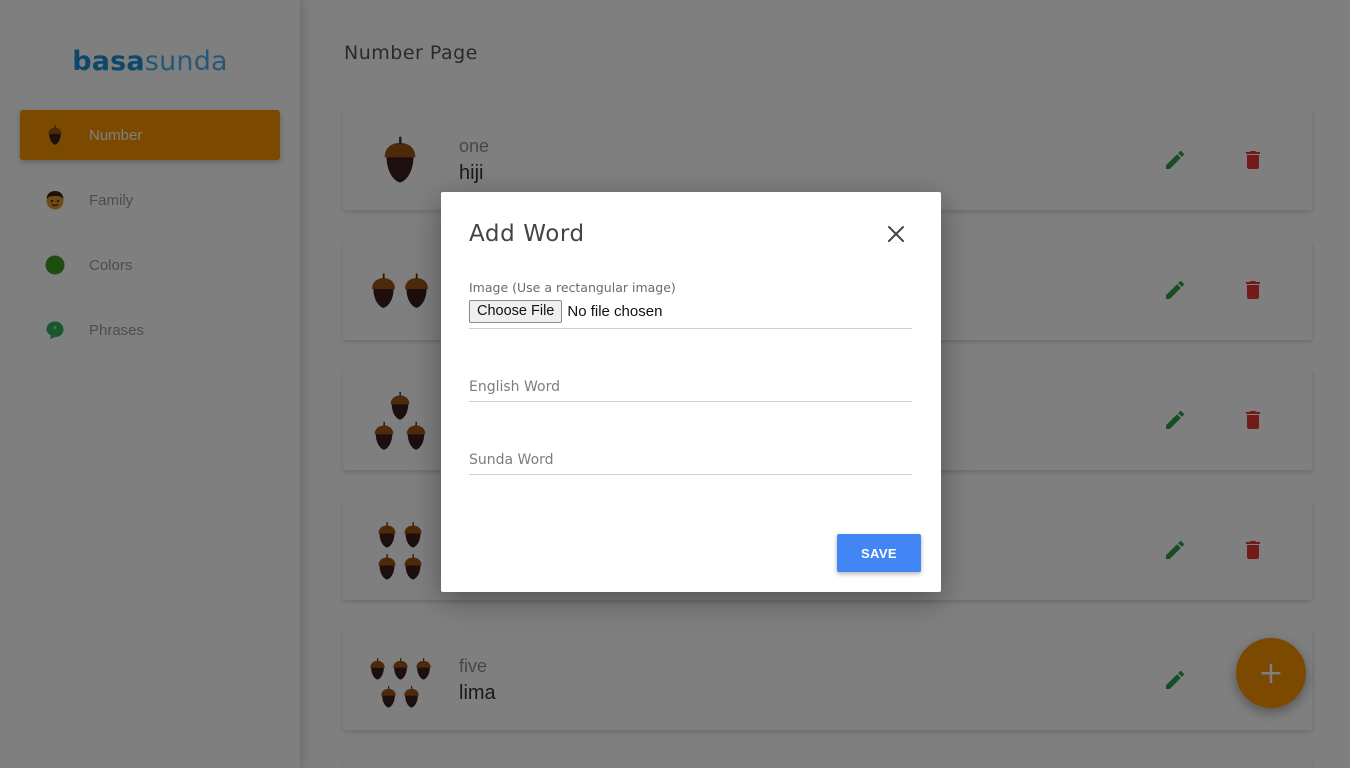  What do you see at coordinates (572, 287) in the screenshot?
I see `image-field-label: Image (Use a rectangular image)` at bounding box center [572, 287].